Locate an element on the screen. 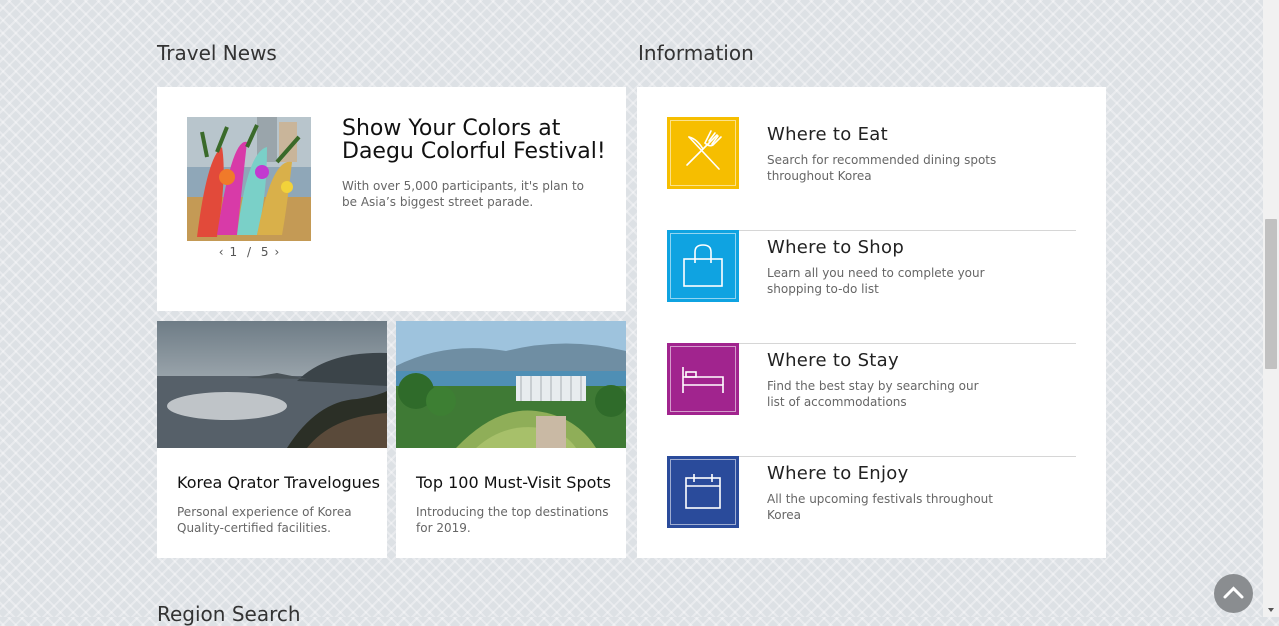  slide-pager: ‹ 1 / 5 › is located at coordinates (249, 252).